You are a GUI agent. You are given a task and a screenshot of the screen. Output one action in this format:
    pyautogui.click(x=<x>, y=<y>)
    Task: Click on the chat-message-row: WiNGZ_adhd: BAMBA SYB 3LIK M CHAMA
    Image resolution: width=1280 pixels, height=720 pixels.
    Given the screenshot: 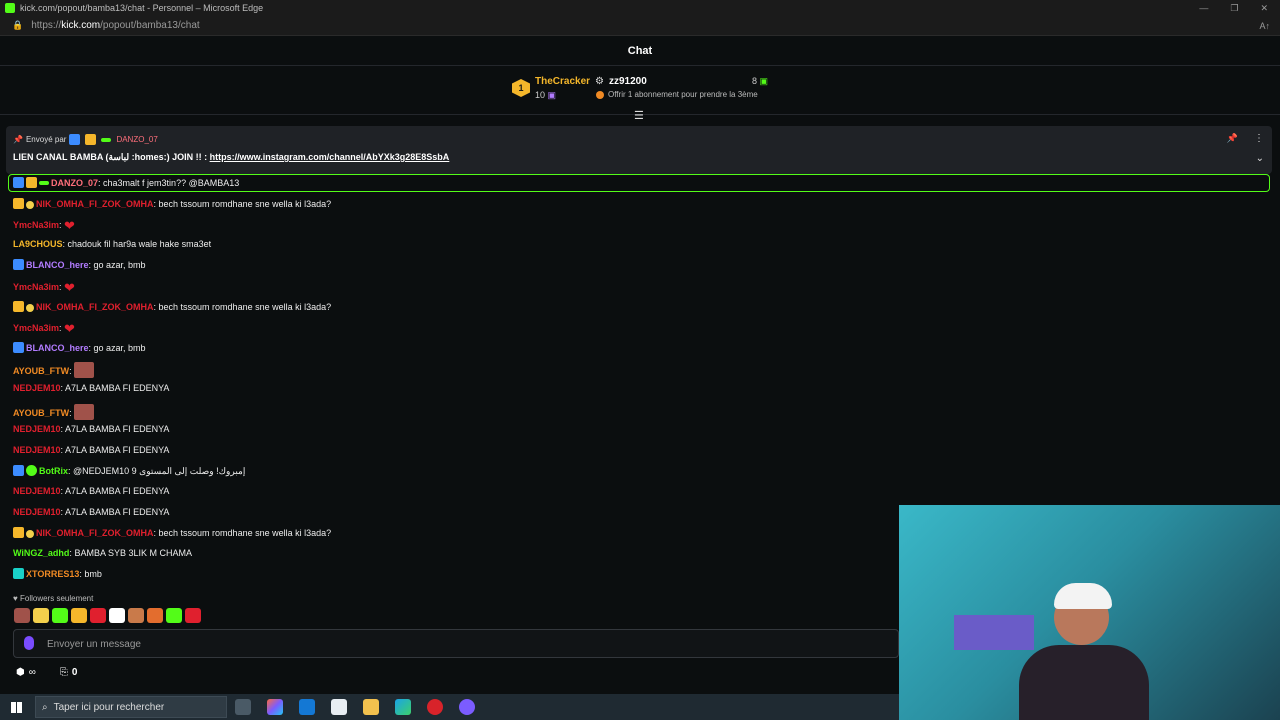 What is the action you would take?
    pyautogui.click(x=102, y=553)
    